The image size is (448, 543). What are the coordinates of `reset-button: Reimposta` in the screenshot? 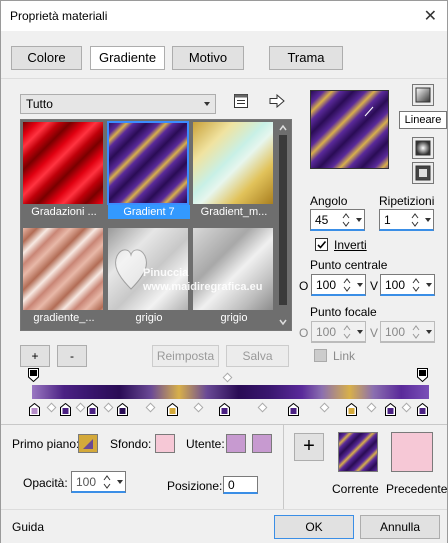 It's located at (185, 356).